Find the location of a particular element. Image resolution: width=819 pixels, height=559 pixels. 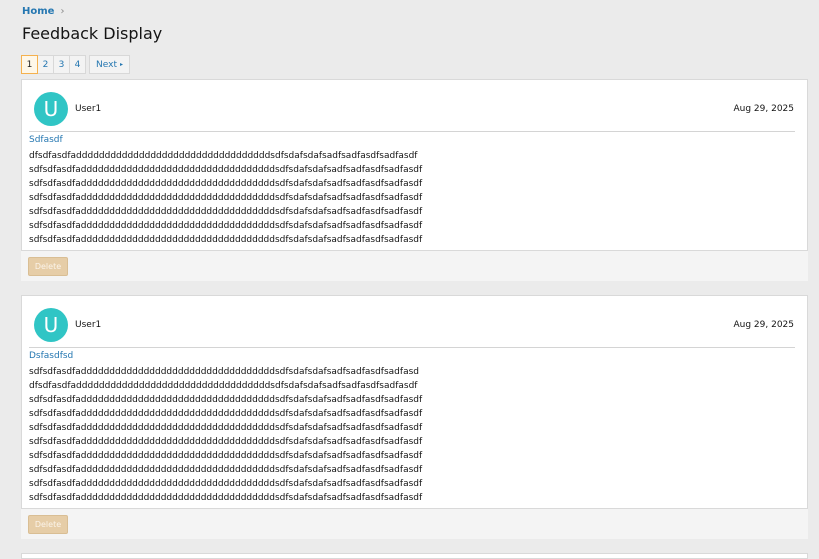

pagination: 1 2 3 4 Next ▸ is located at coordinates (75, 64).